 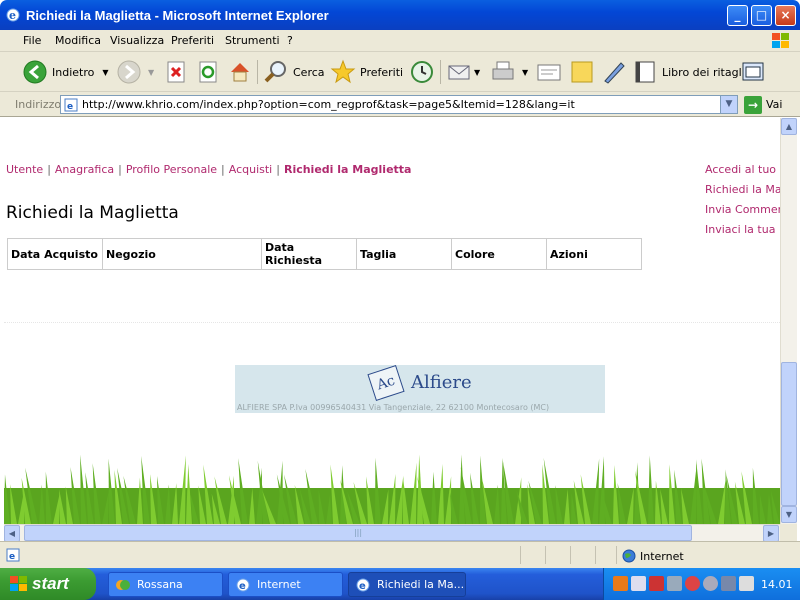 I want to click on back-label: Indietro, so click(x=73, y=72).